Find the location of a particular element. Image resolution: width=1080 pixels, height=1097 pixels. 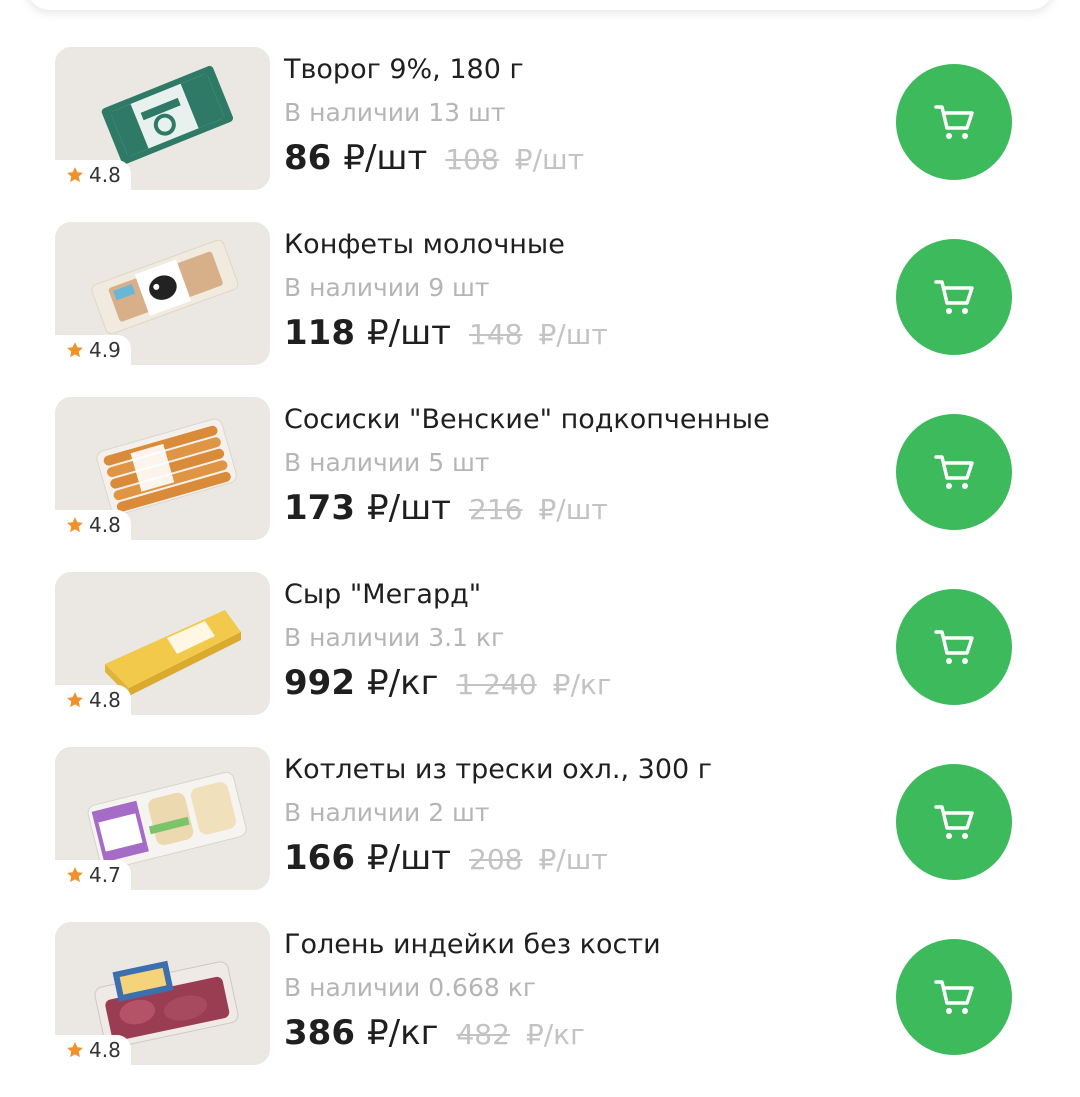

price-line: 118 ₽/шт 148 ₽/шт is located at coordinates (579, 333).